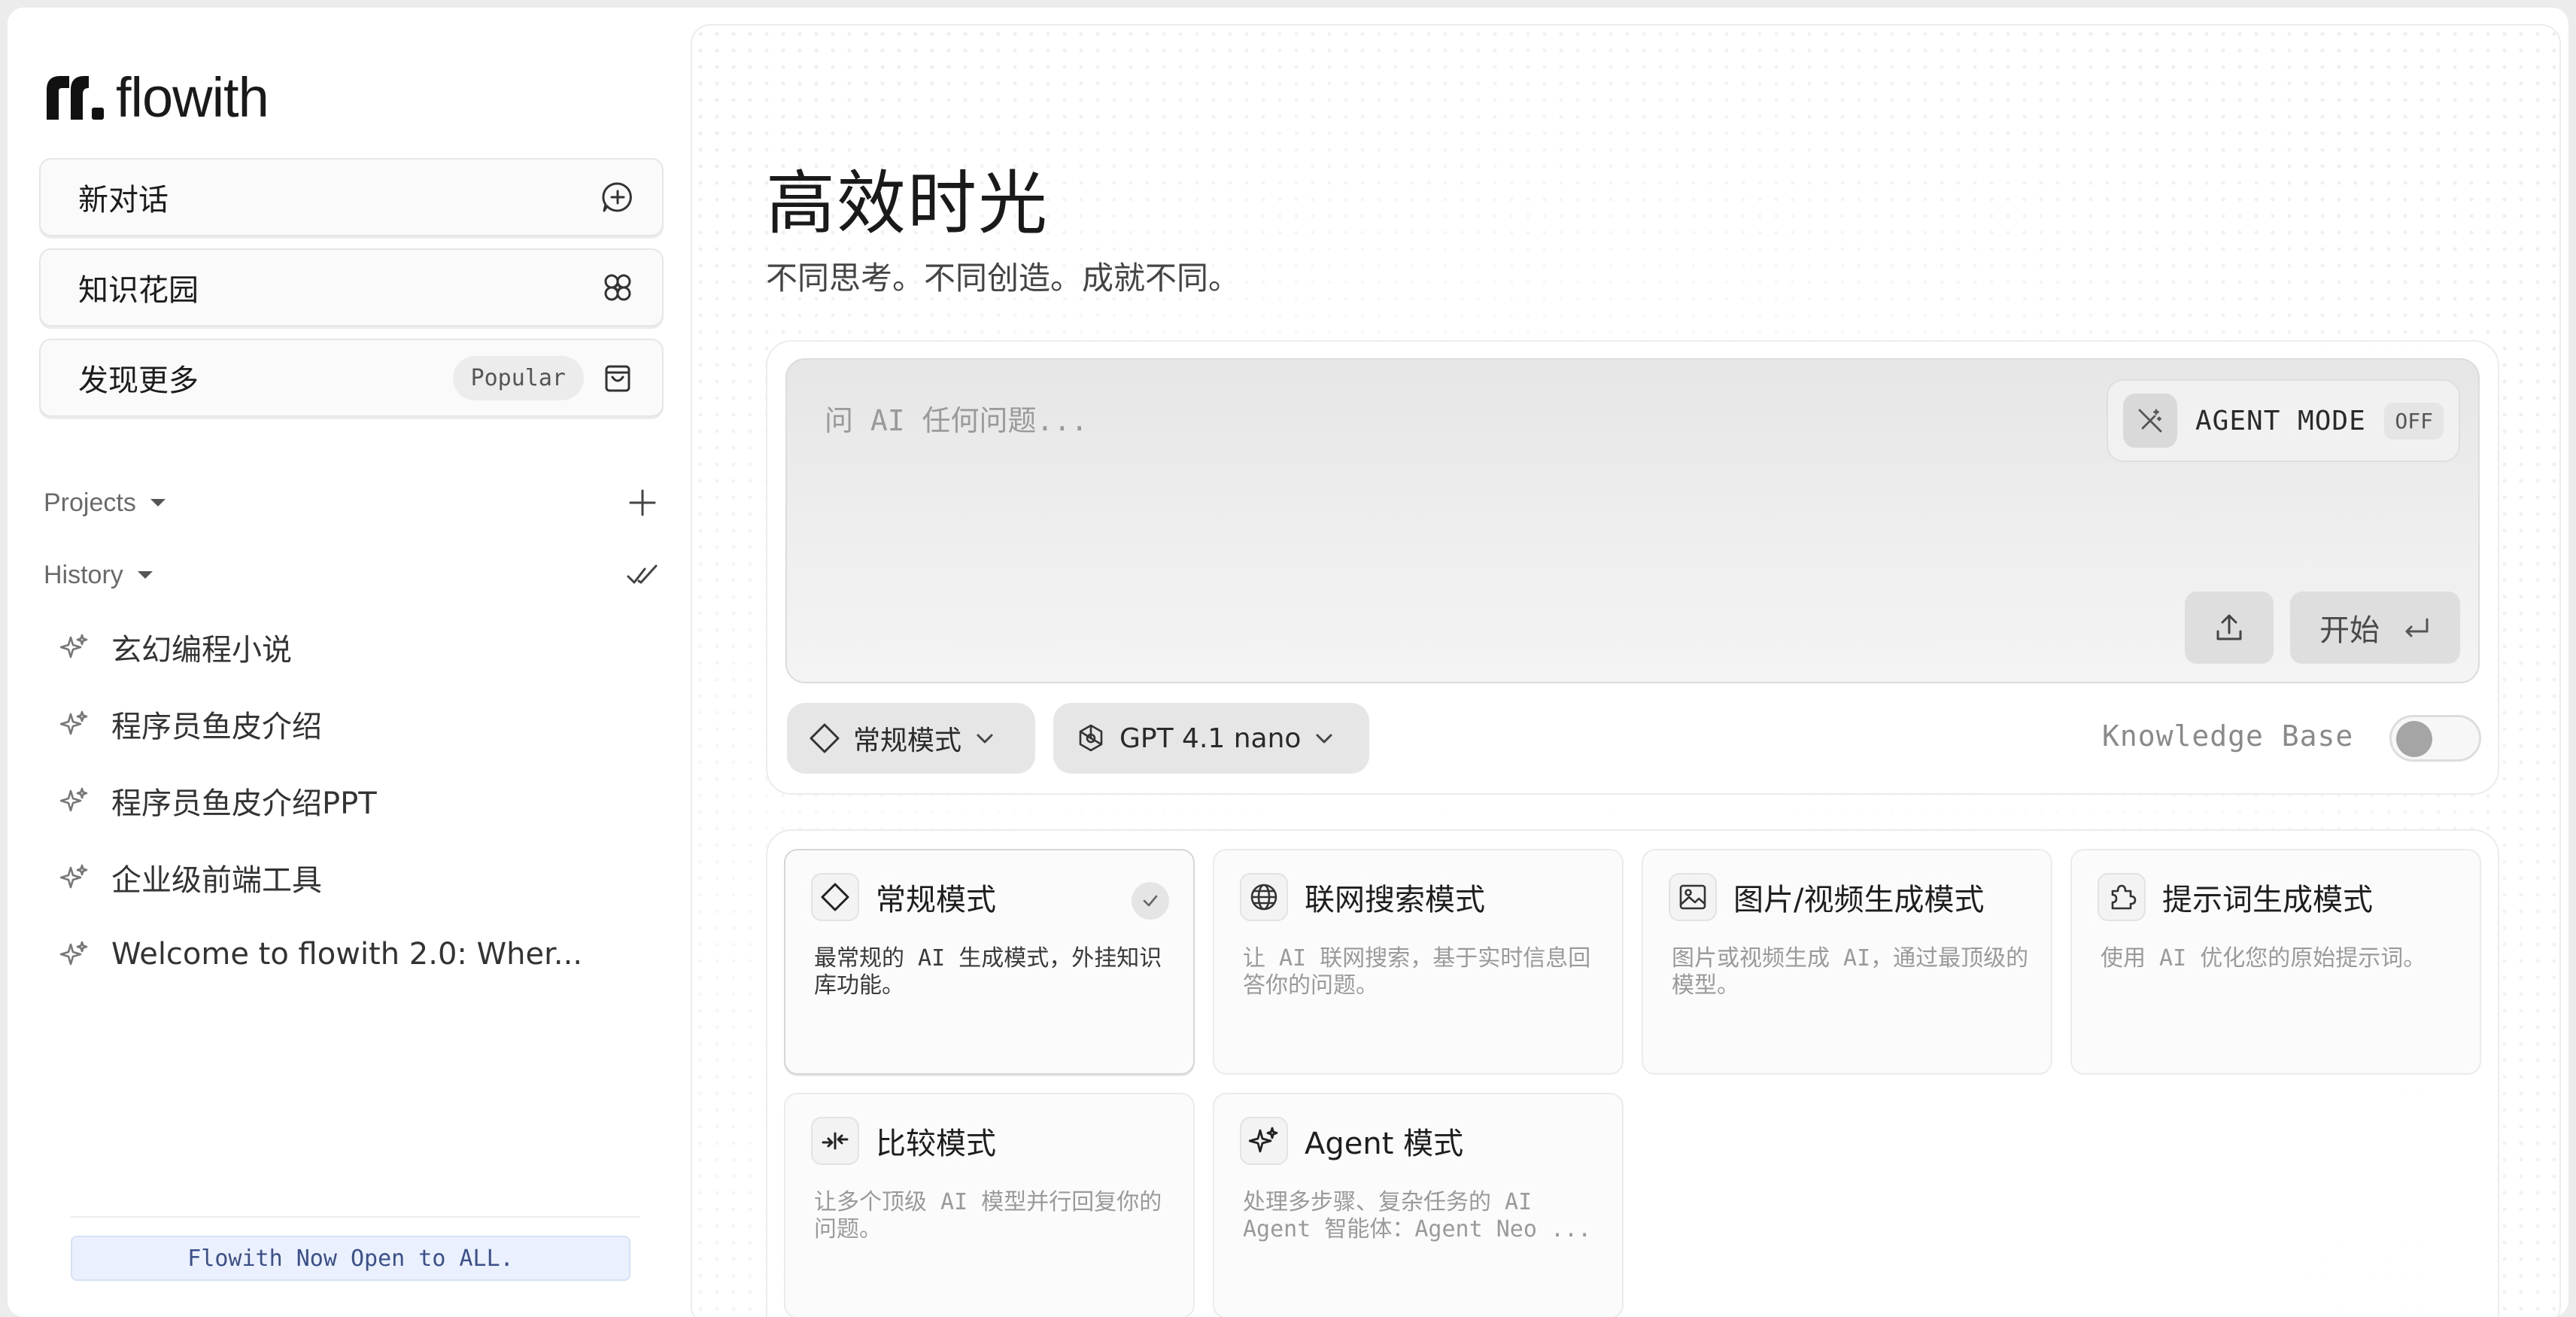 The image size is (2576, 1317). Describe the element at coordinates (2417, 627) in the screenshot. I see `enter-key-icon` at that location.